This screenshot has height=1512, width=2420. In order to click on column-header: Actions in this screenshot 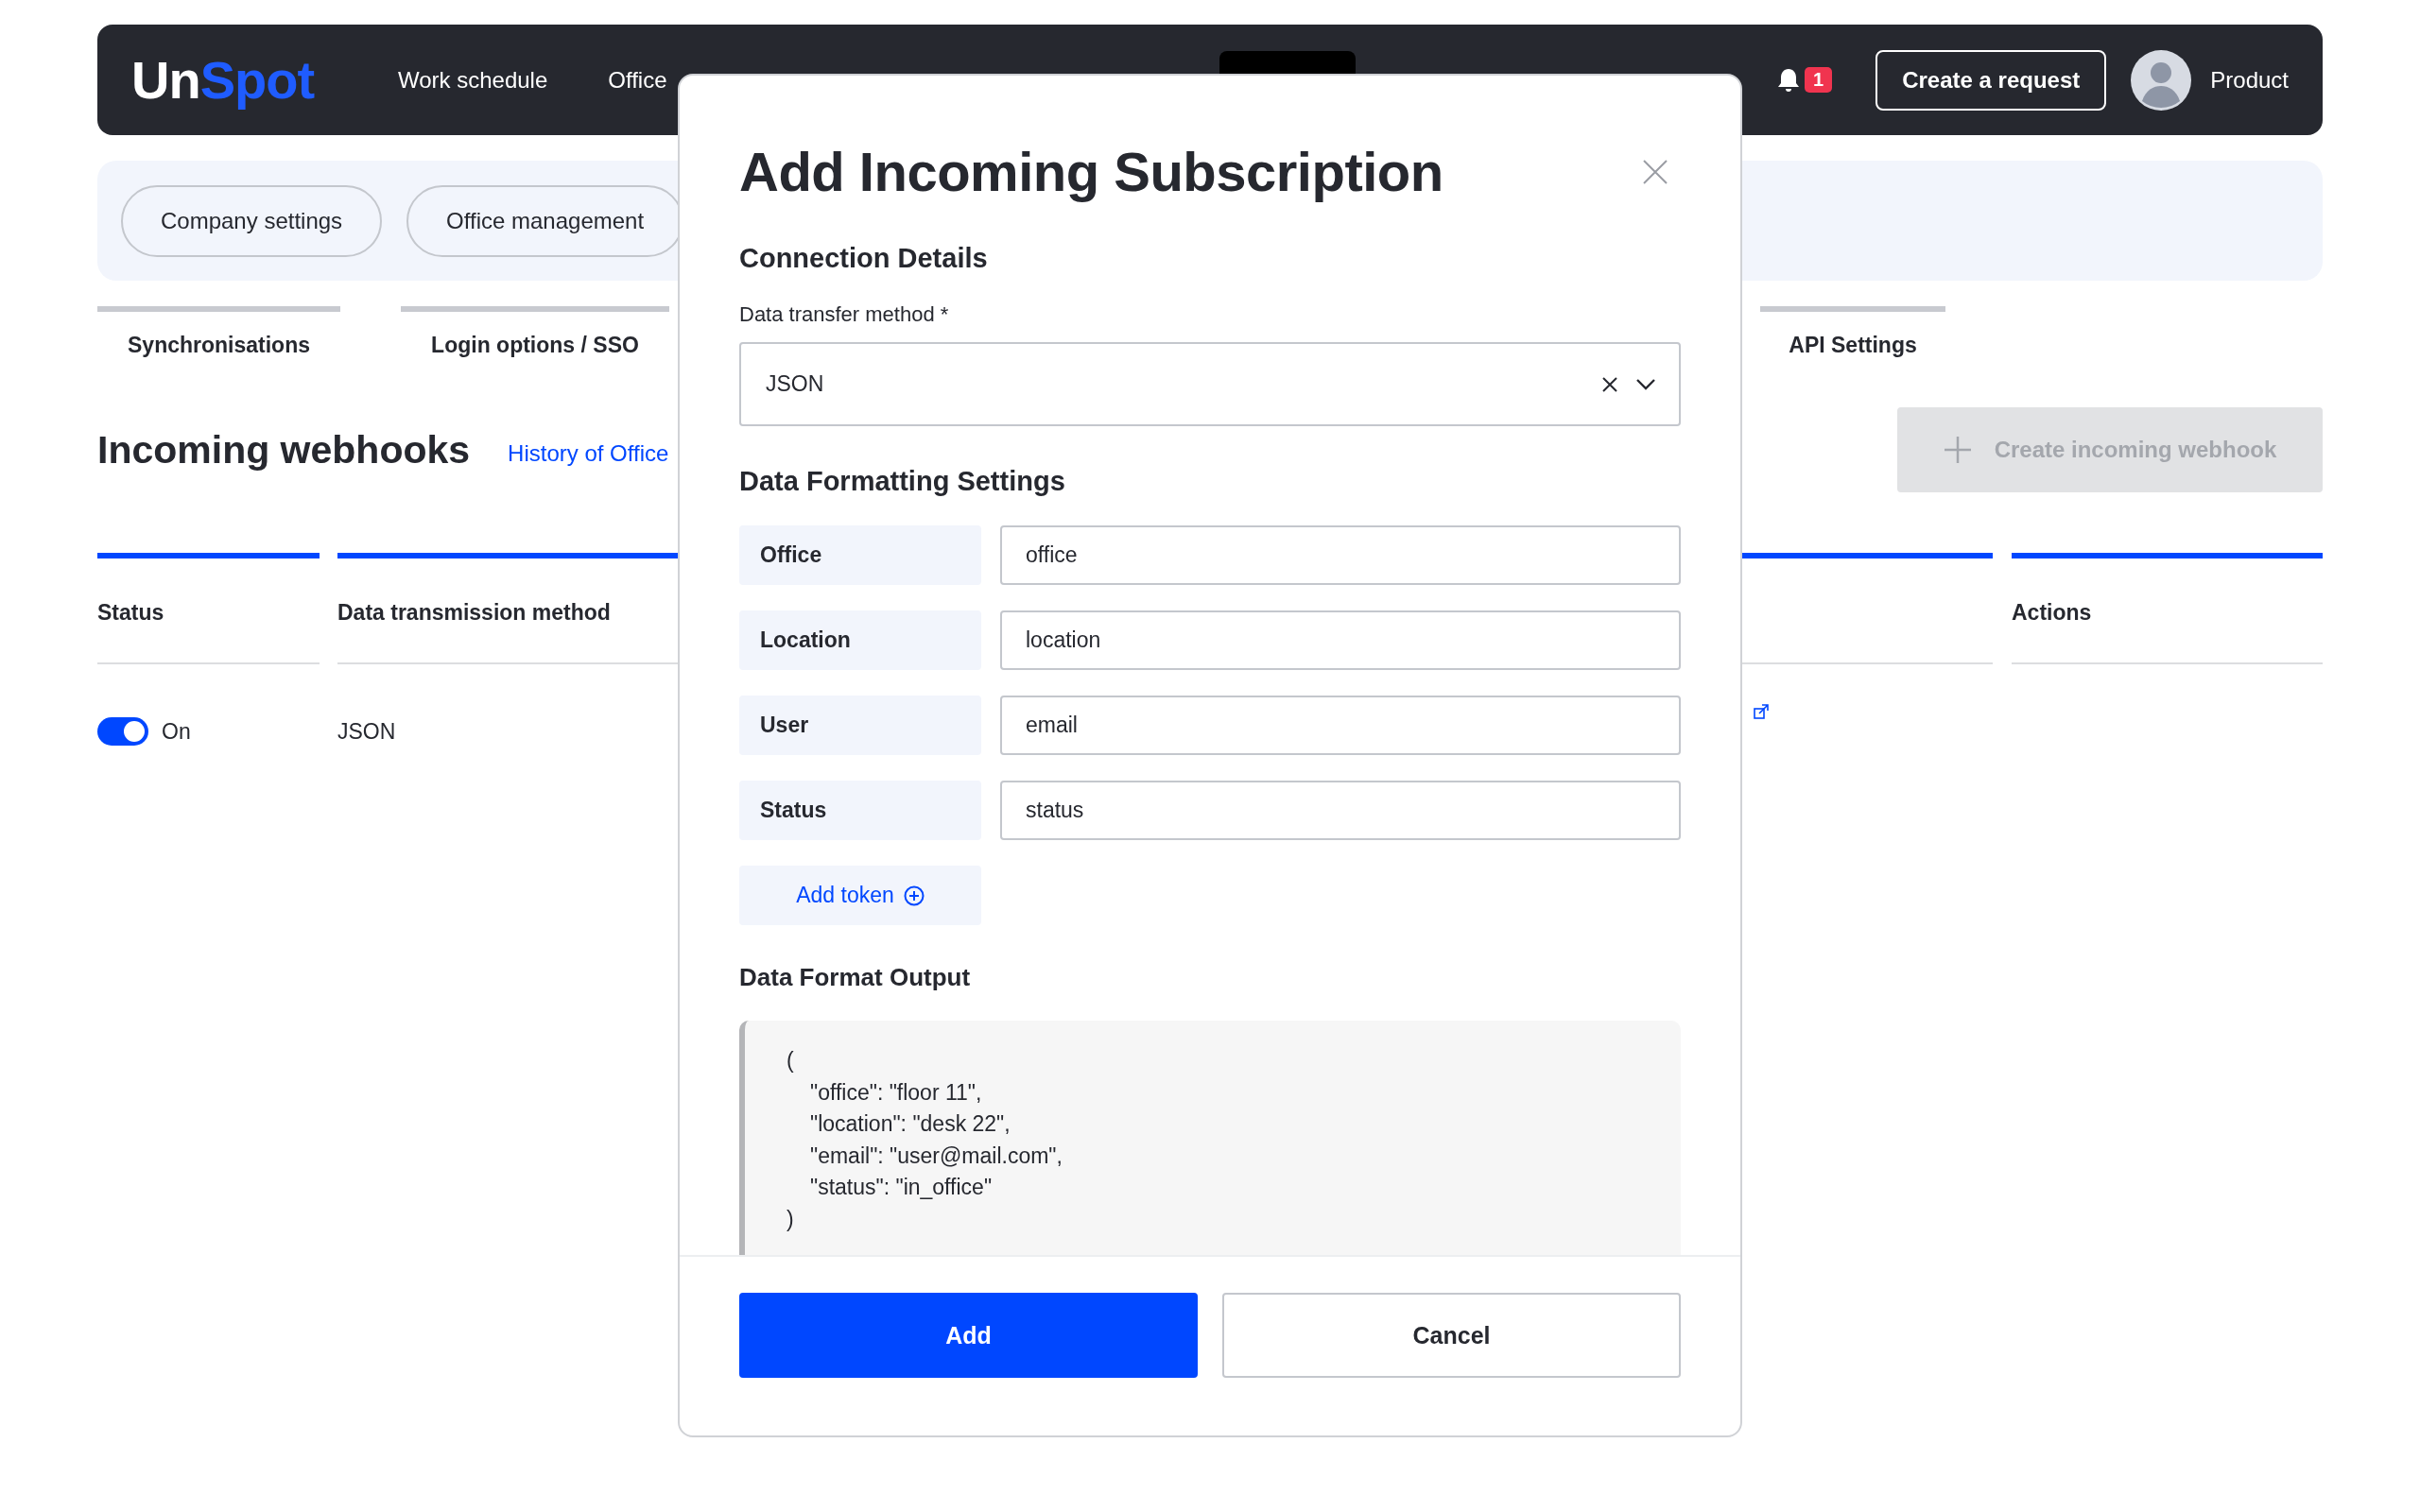, I will do `click(2167, 608)`.